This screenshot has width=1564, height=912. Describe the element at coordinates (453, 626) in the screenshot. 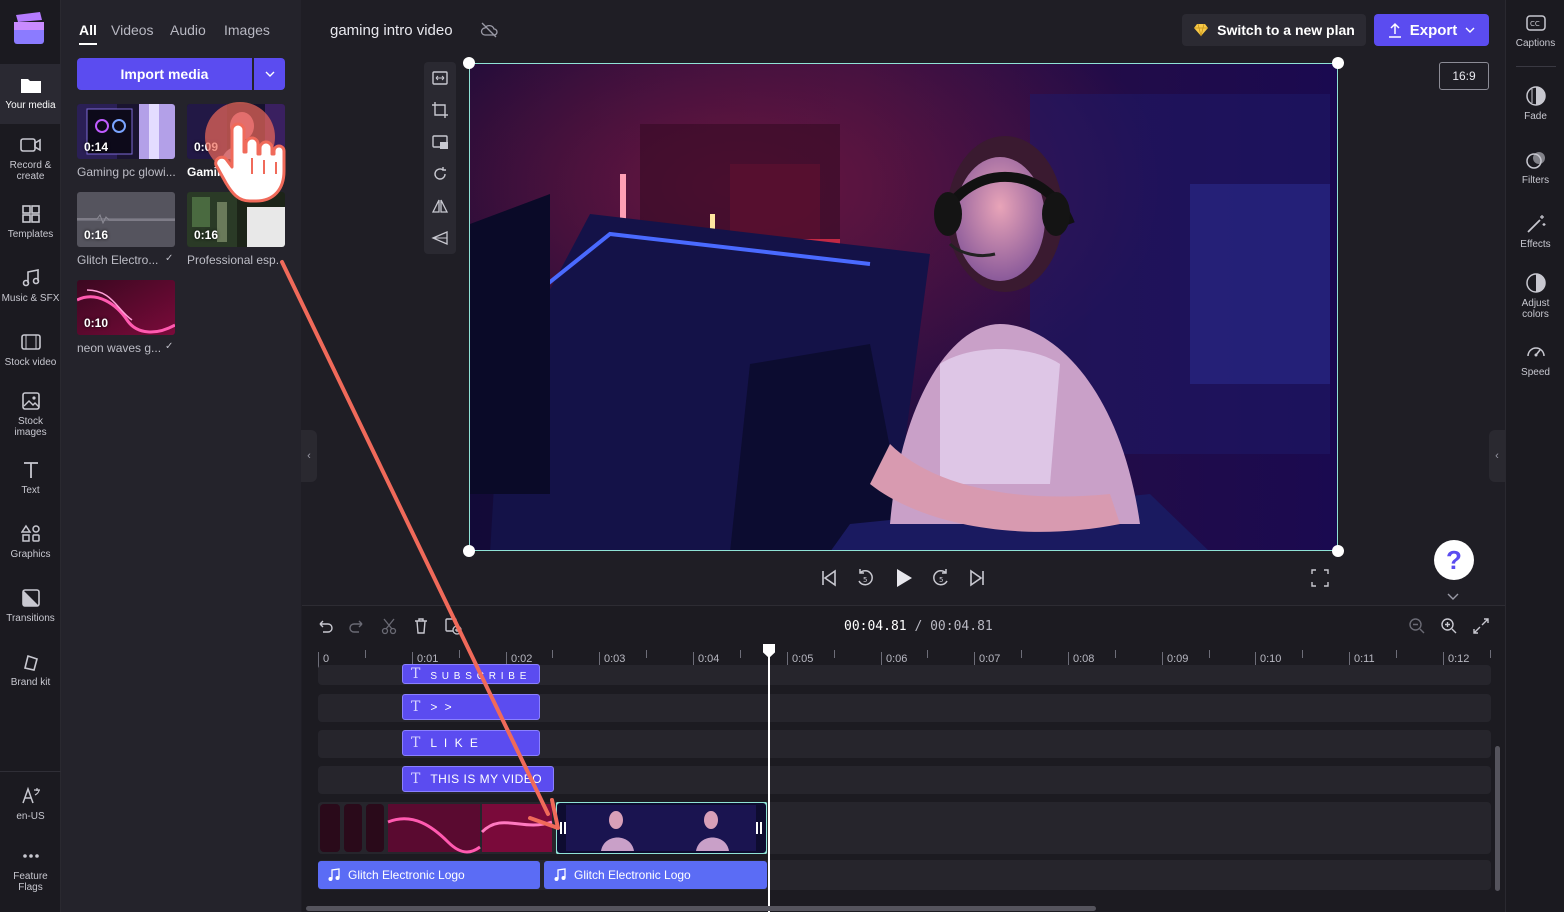

I see `duplicate-icon` at that location.